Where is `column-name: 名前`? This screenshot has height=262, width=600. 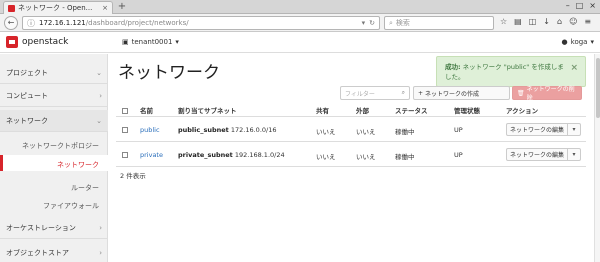 column-name: 名前 is located at coordinates (146, 110).